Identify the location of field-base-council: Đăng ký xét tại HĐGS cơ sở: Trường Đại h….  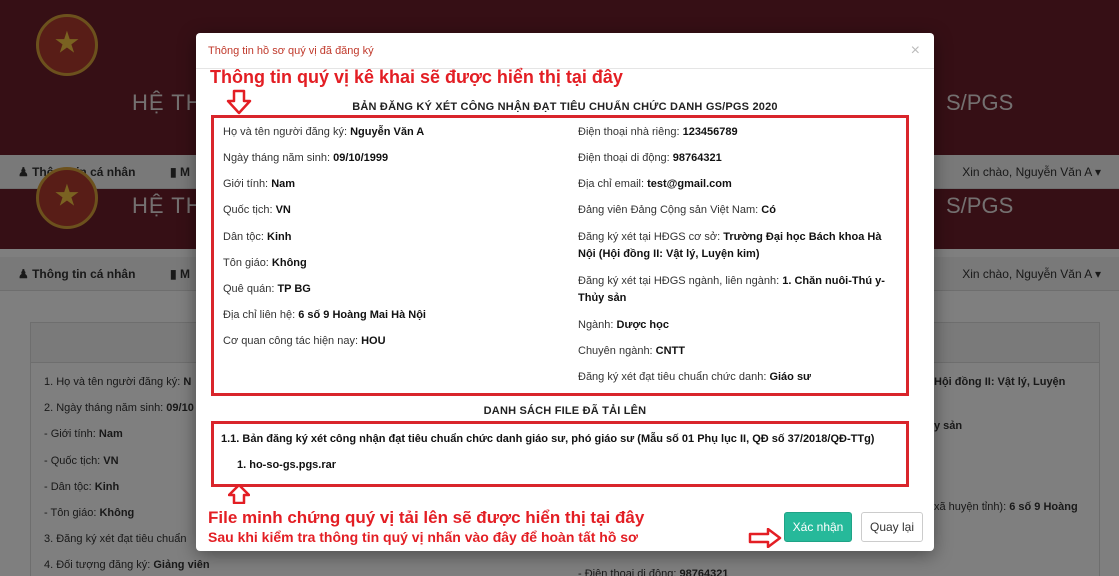
(730, 245).